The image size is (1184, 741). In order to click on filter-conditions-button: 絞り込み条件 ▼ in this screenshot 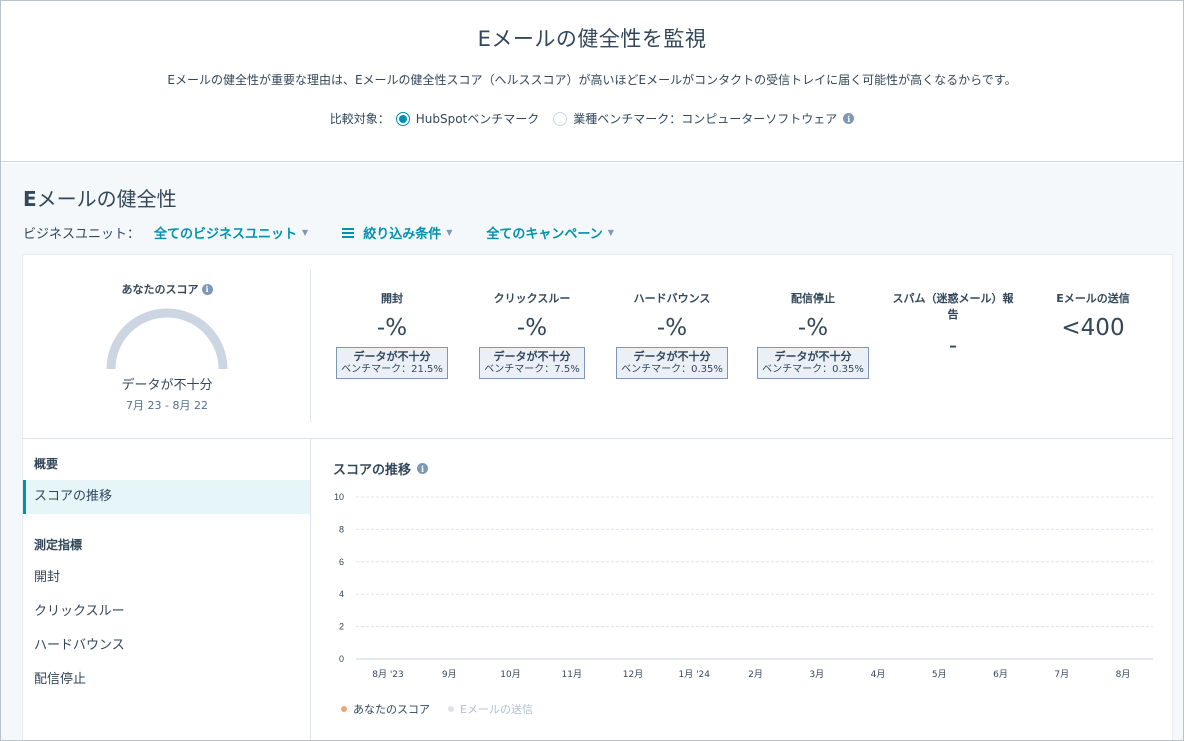, I will do `click(397, 232)`.